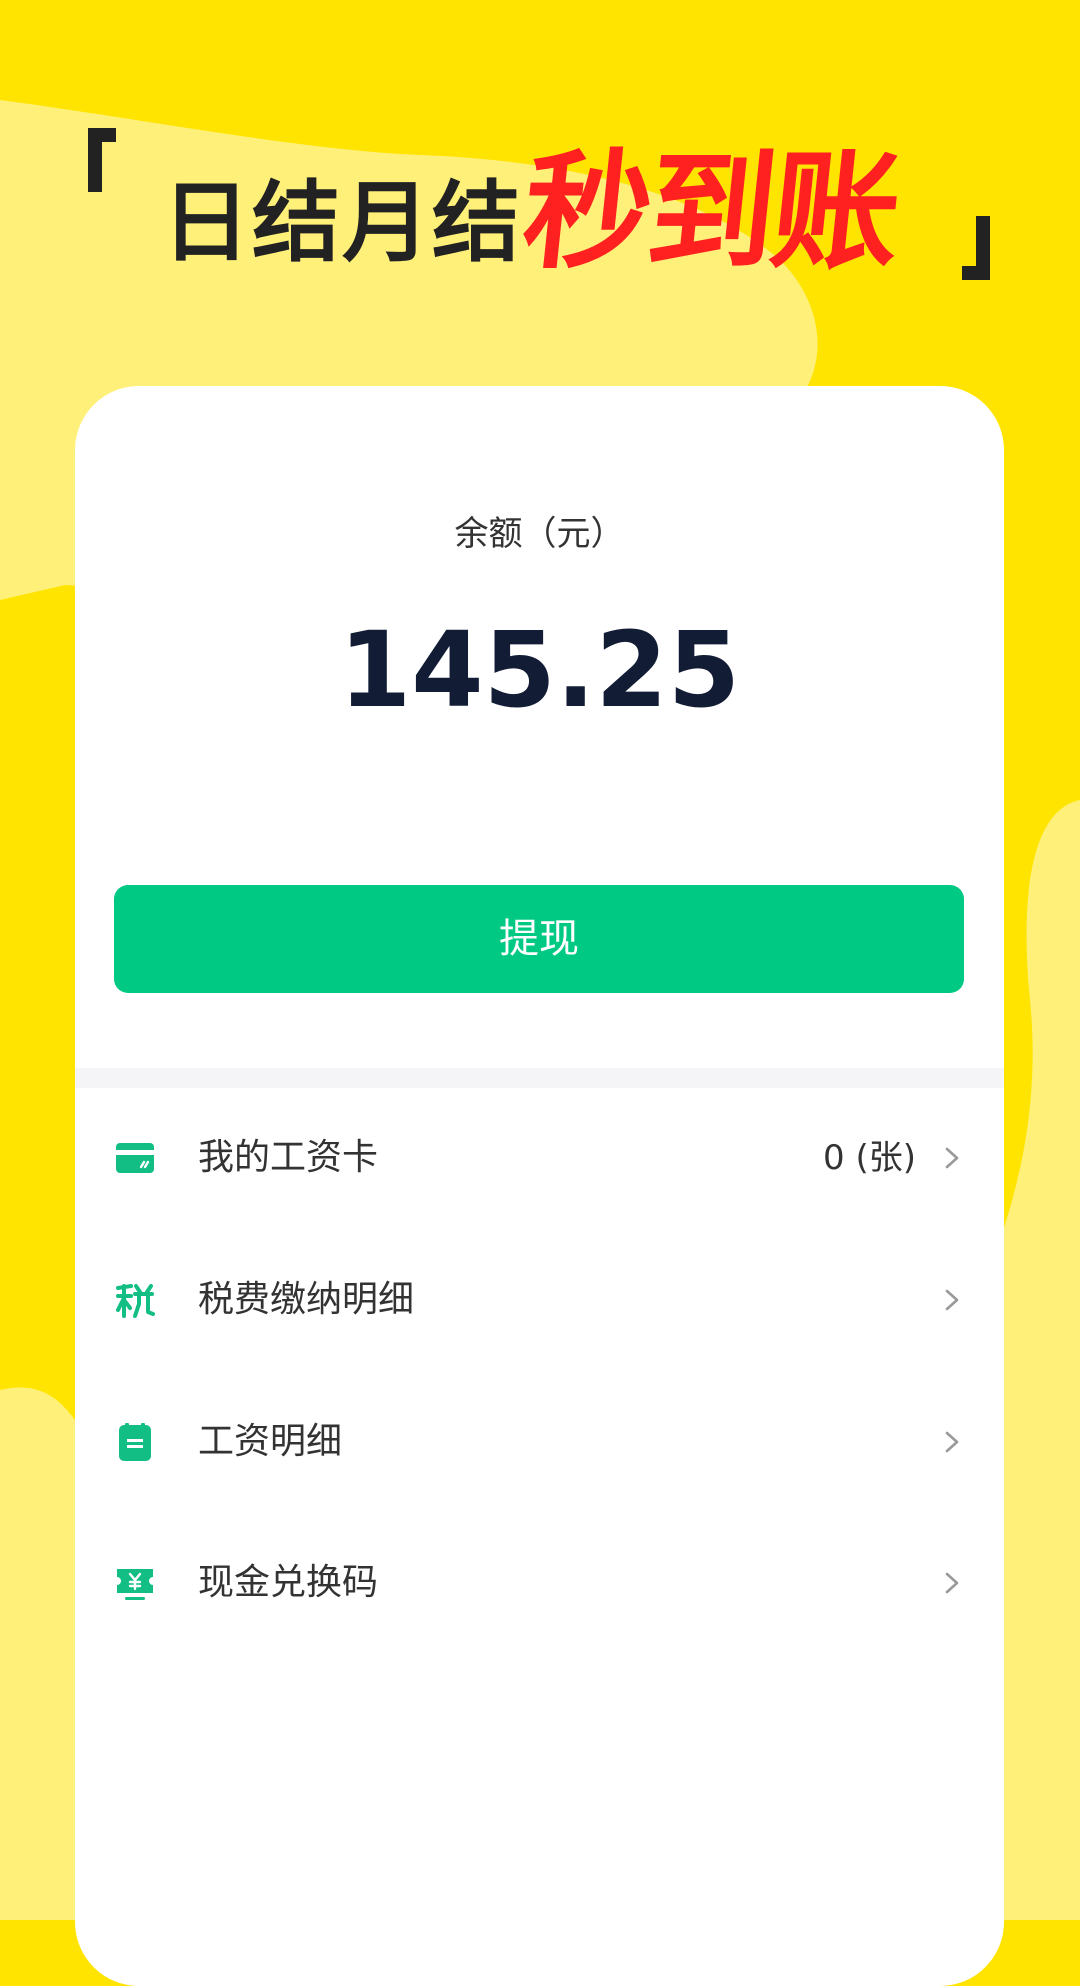  What do you see at coordinates (288, 1157) in the screenshot?
I see `menu-item-label: 我的工资卡` at bounding box center [288, 1157].